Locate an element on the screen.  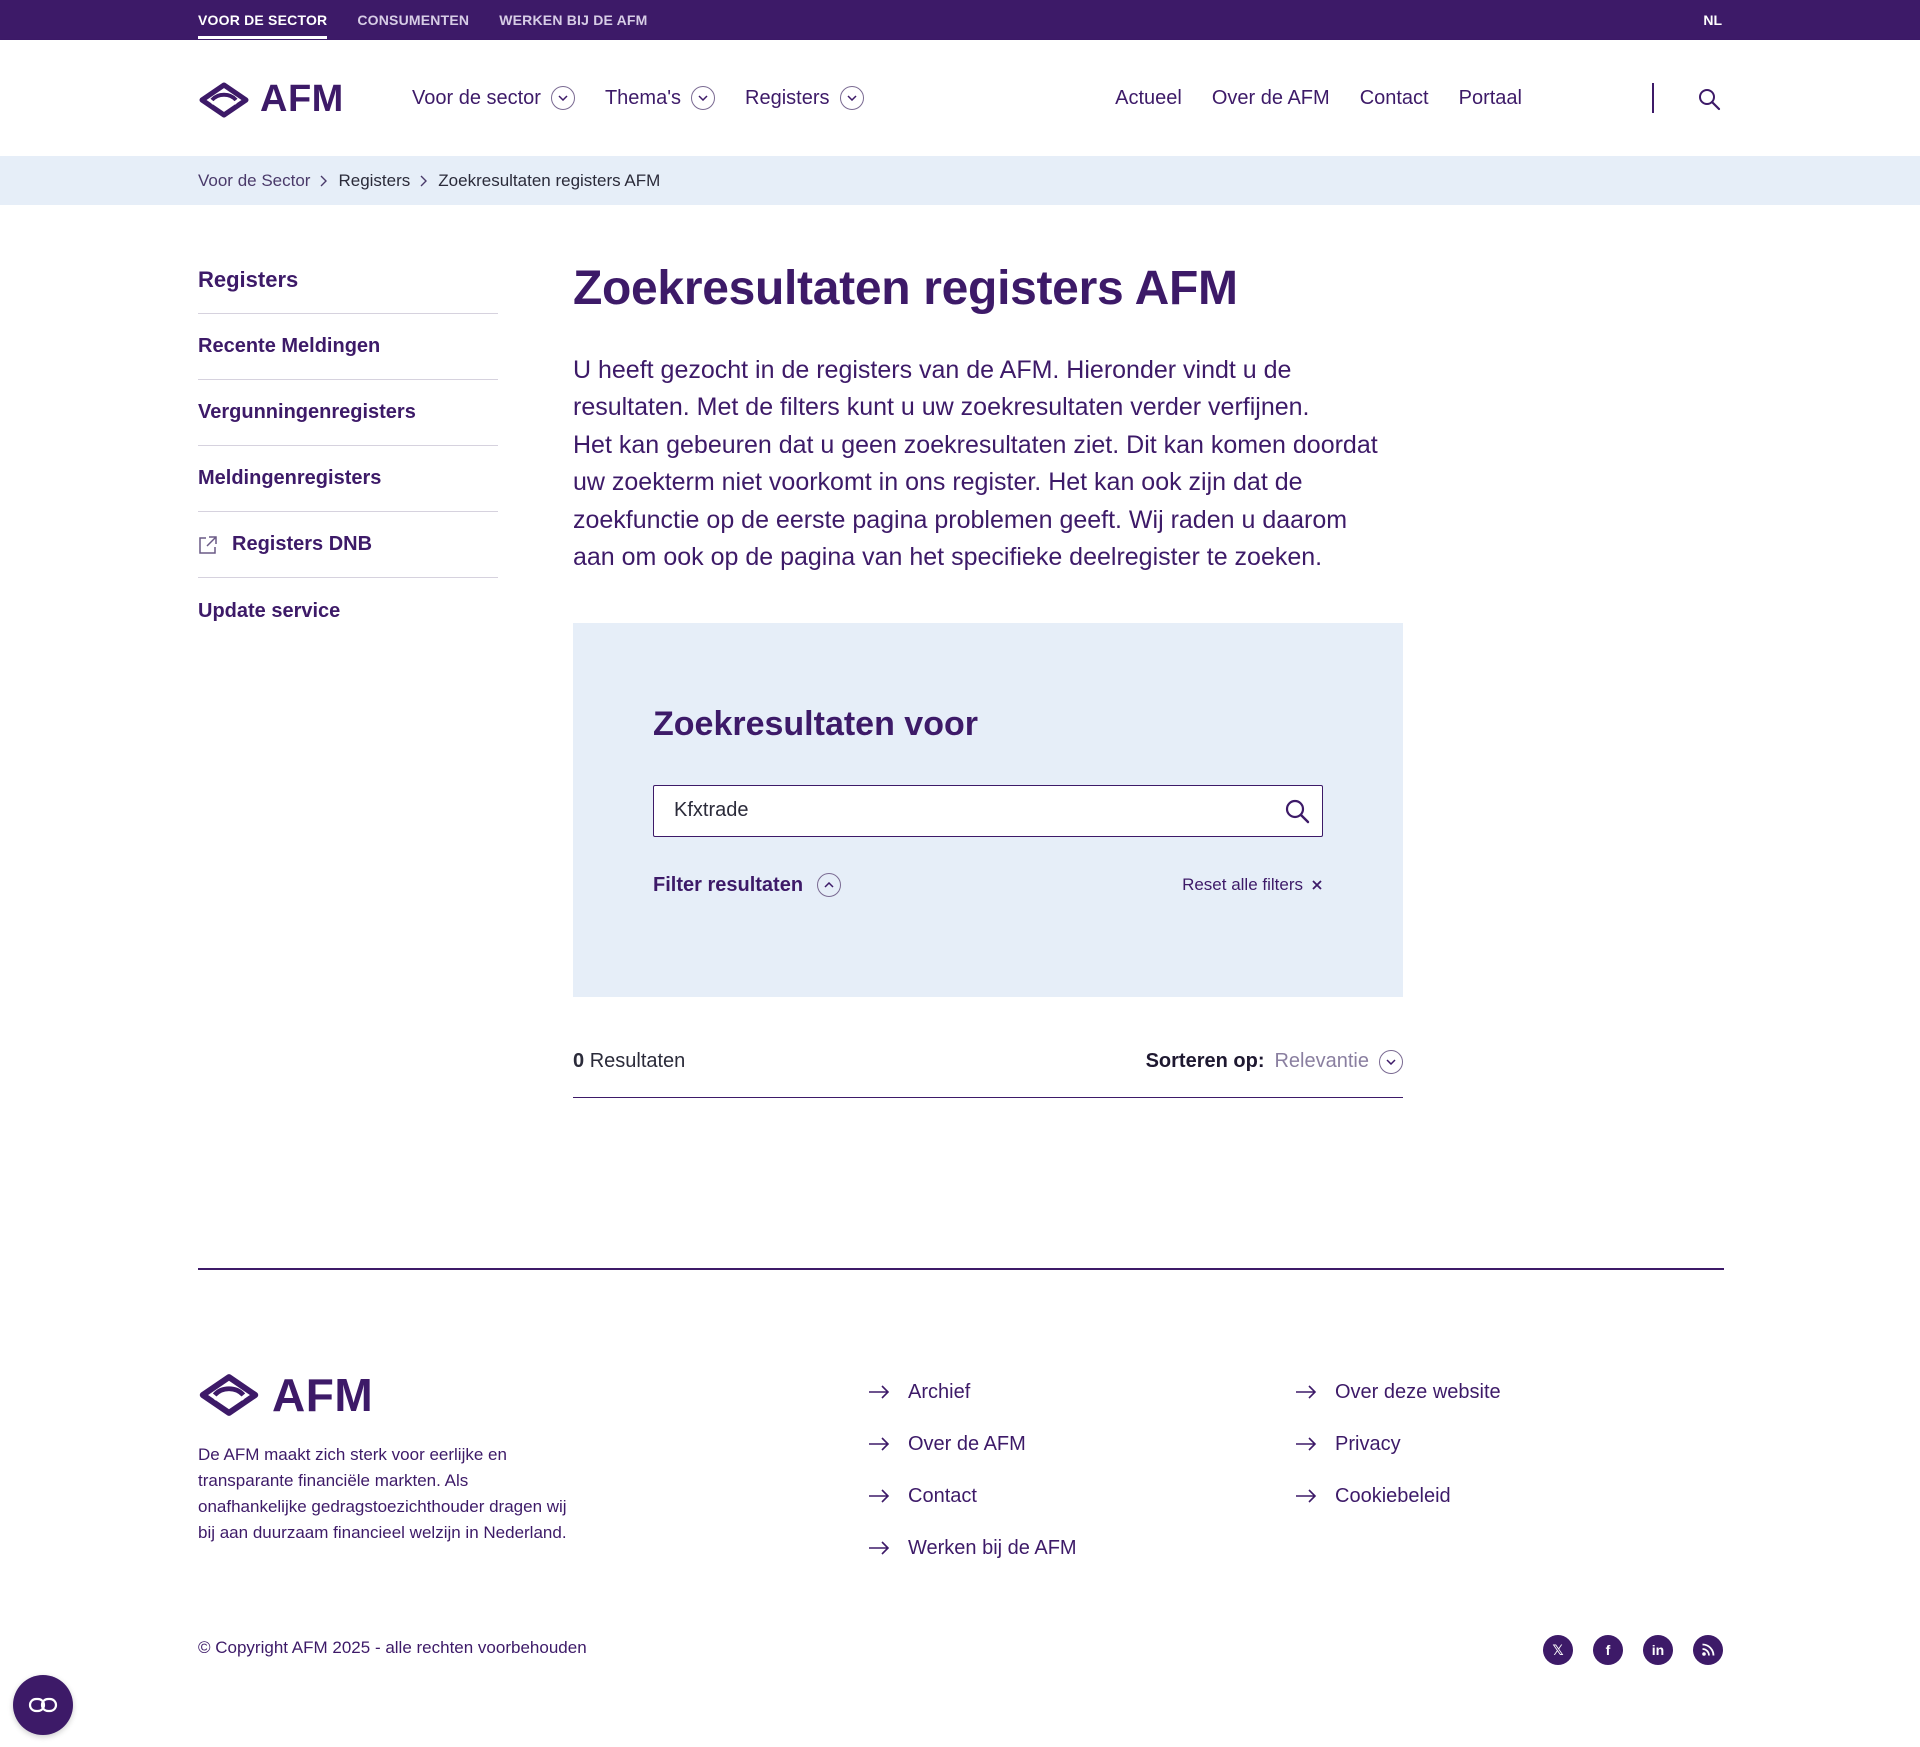
filter-results-toggle: Filter resultaten is located at coordinates (747, 885).